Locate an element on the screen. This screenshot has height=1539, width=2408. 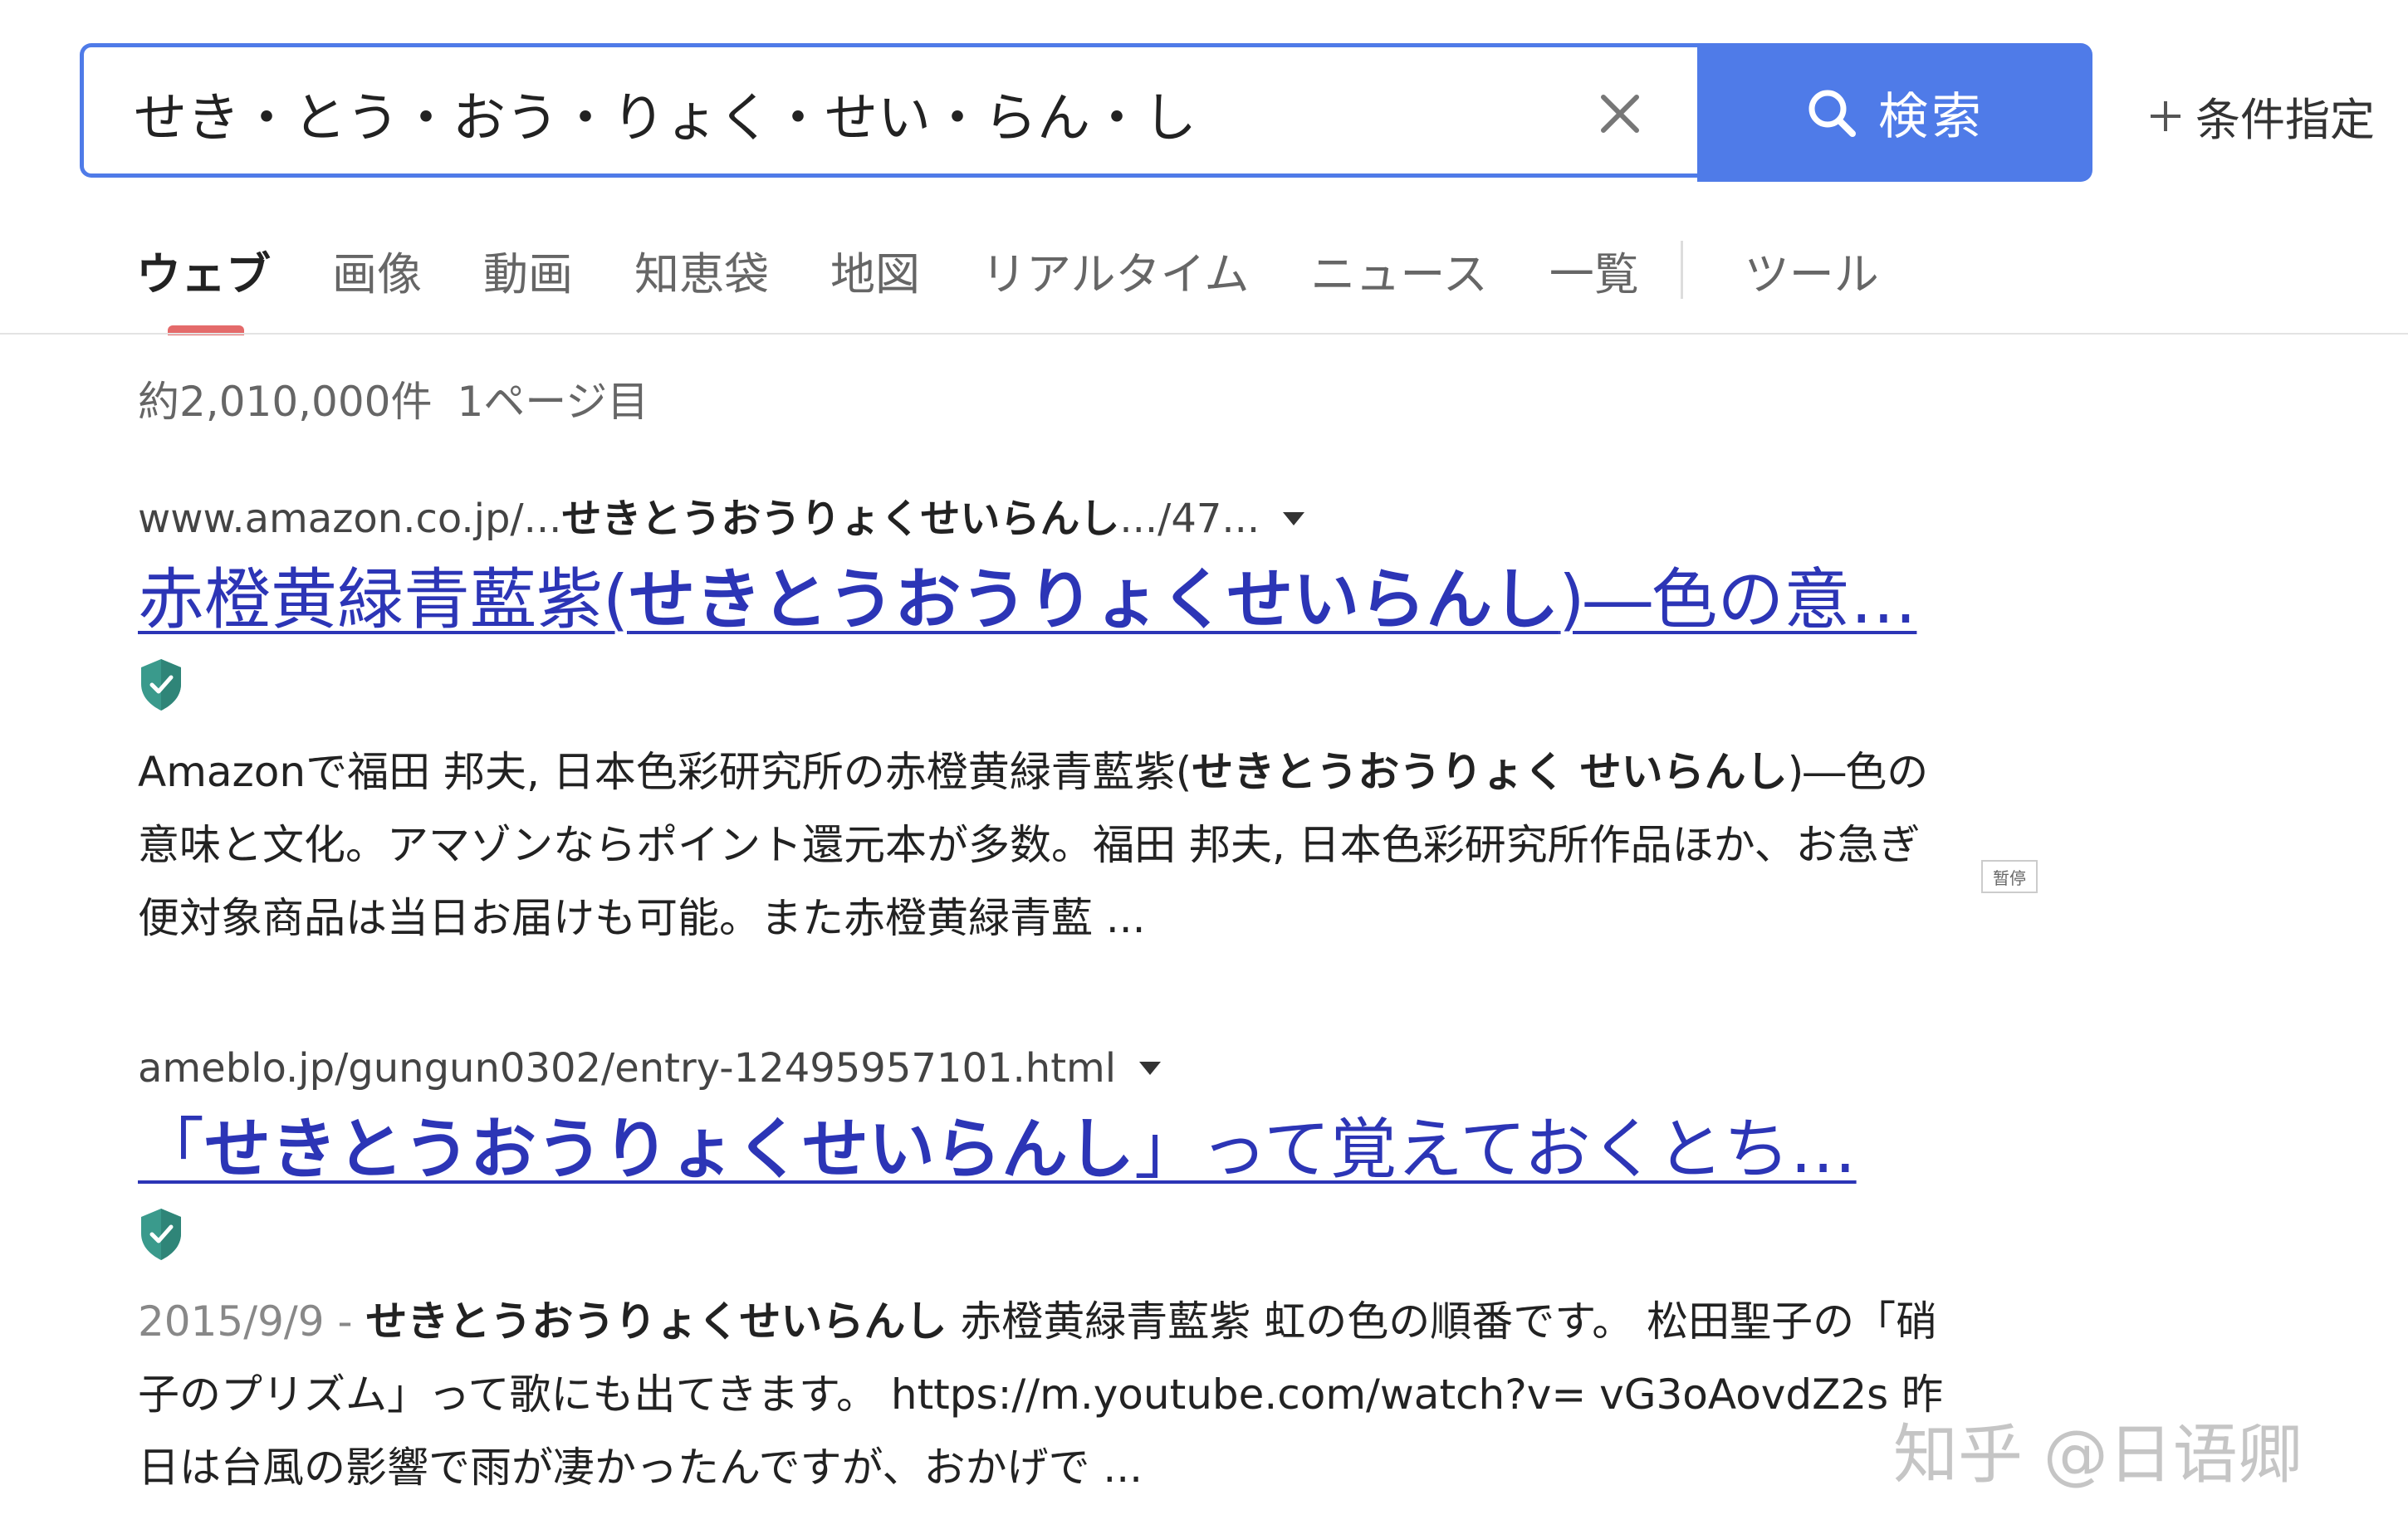
tab-web: ウェブ is located at coordinates (203, 270).